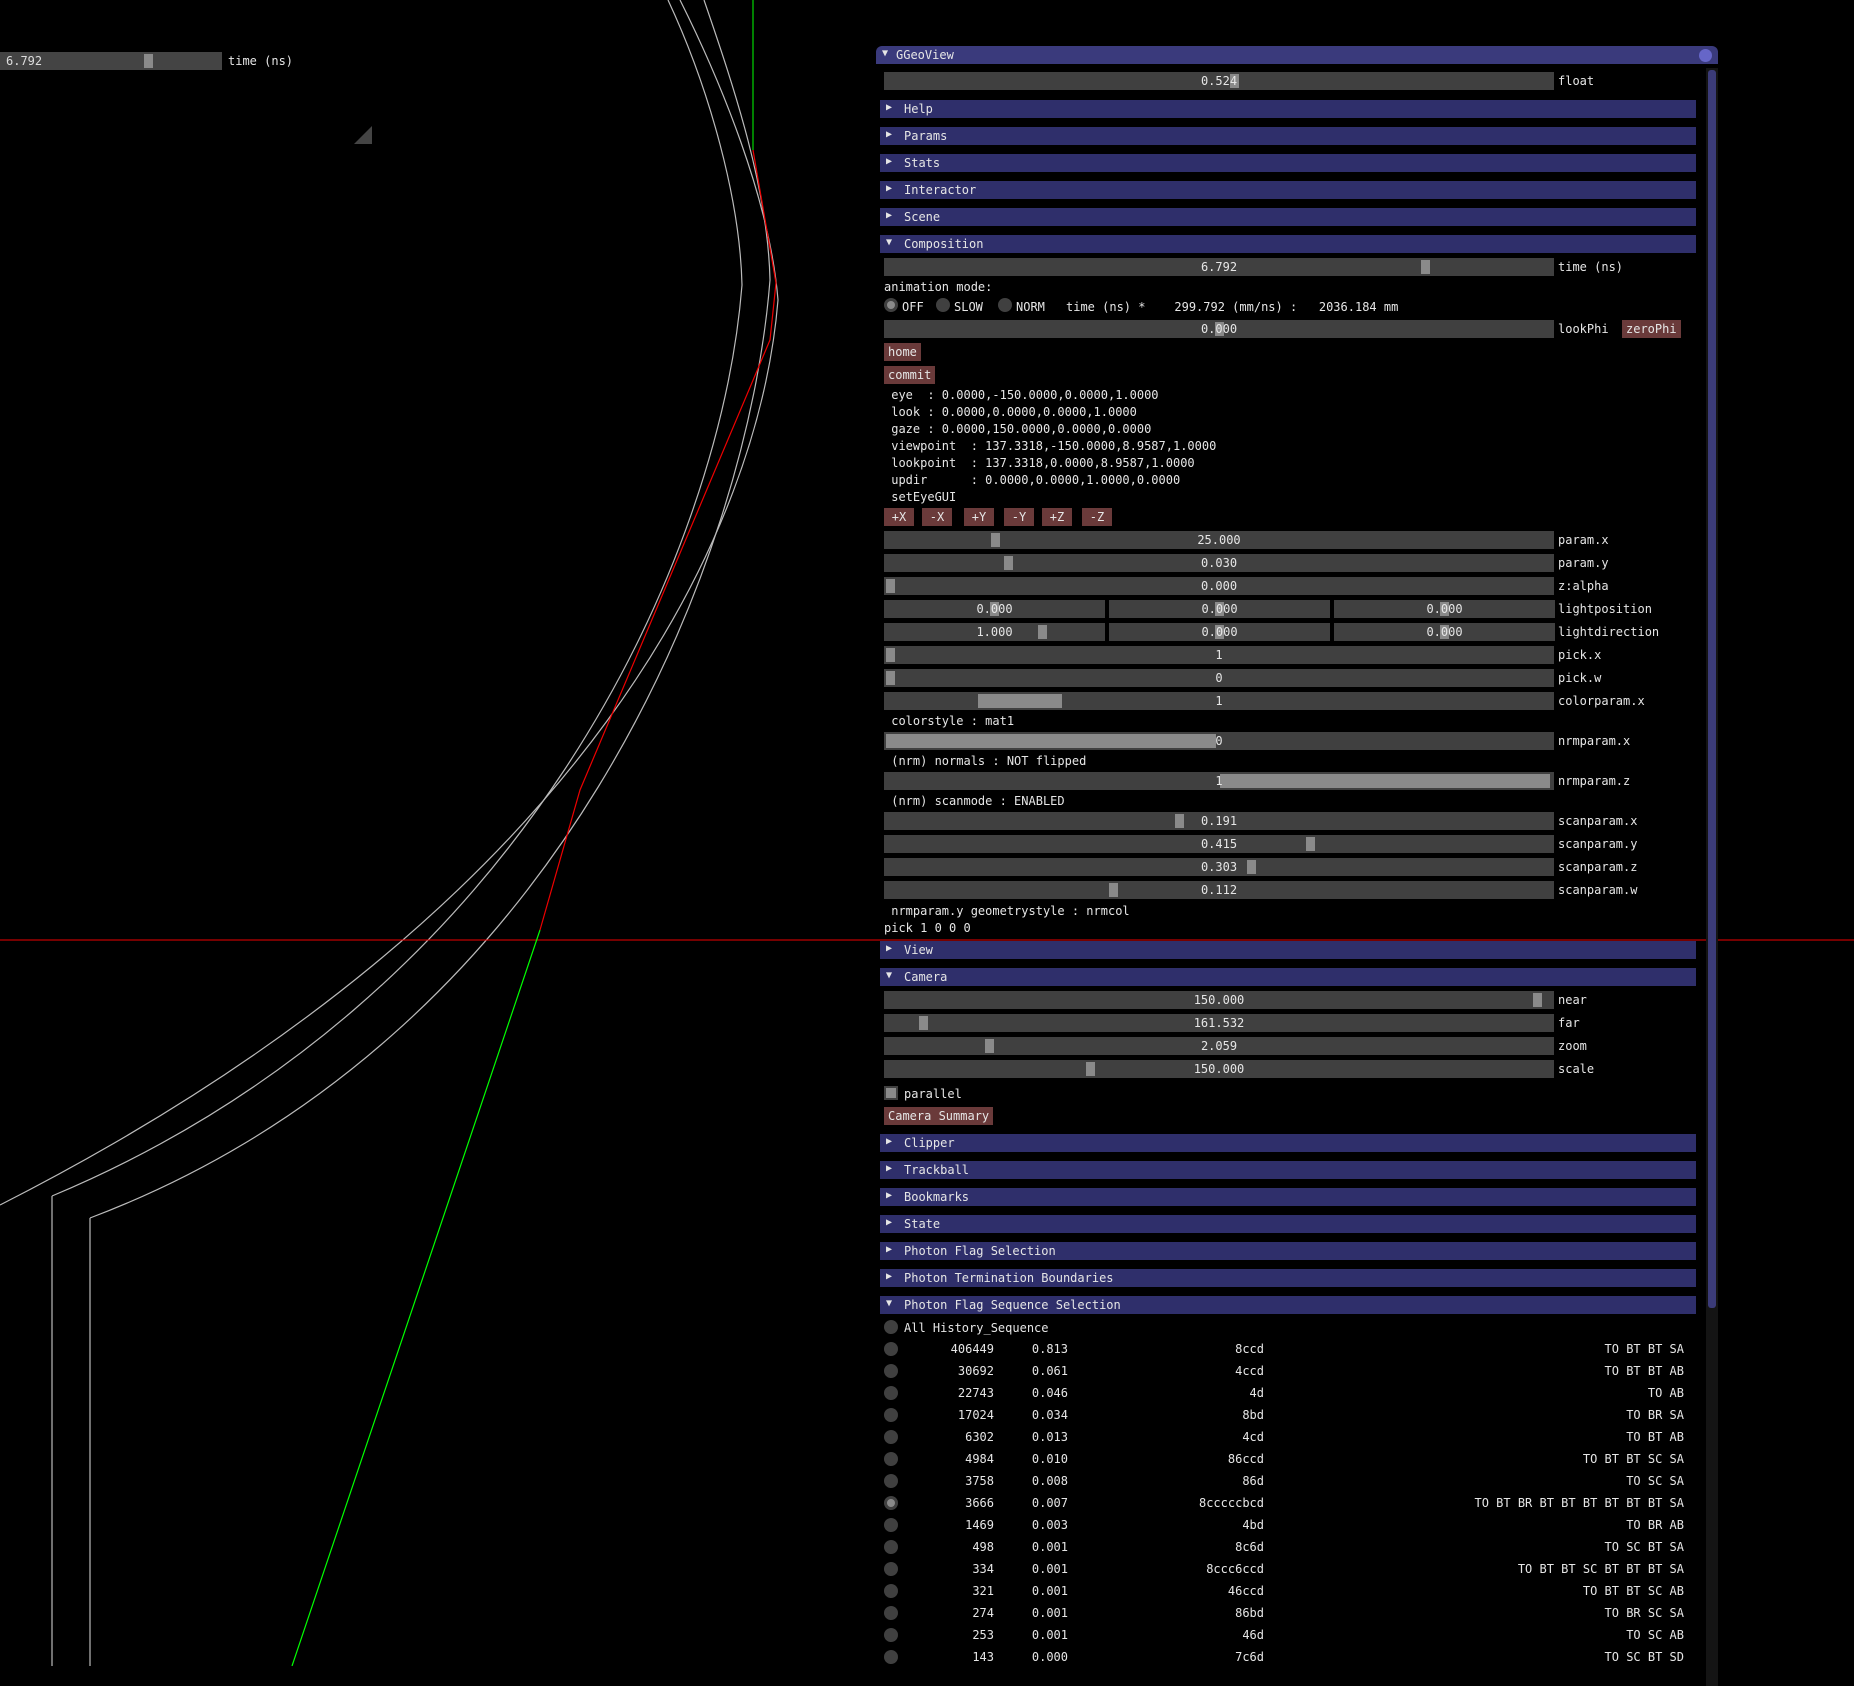 This screenshot has width=1854, height=1686. I want to click on overlay-time-slider: 6.792, so click(111, 61).